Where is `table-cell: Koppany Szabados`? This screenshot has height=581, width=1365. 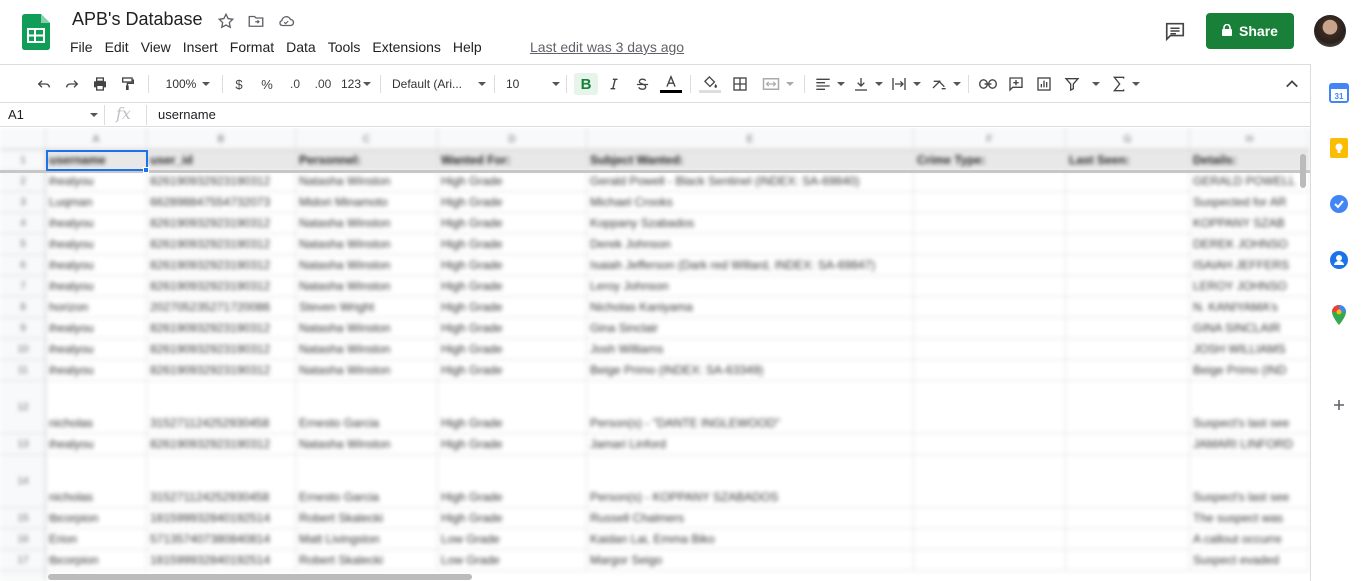 table-cell: Koppany Szabados is located at coordinates (750, 223).